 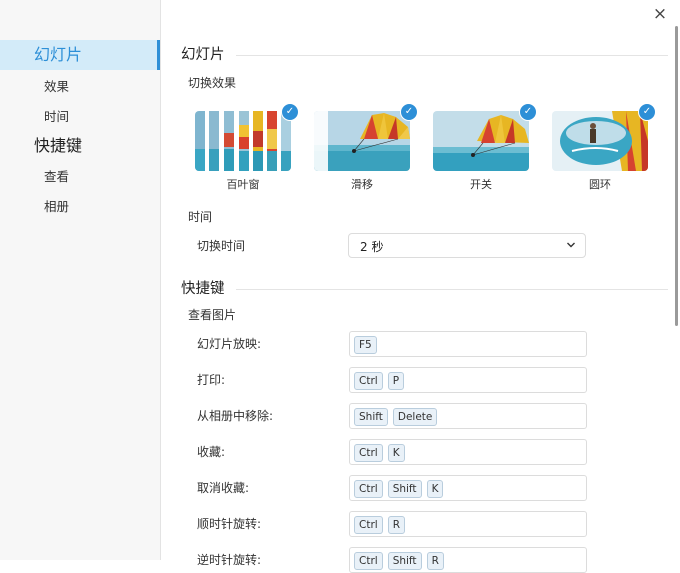 What do you see at coordinates (468, 452) in the screenshot?
I see `shortcut-input: Ctrl K` at bounding box center [468, 452].